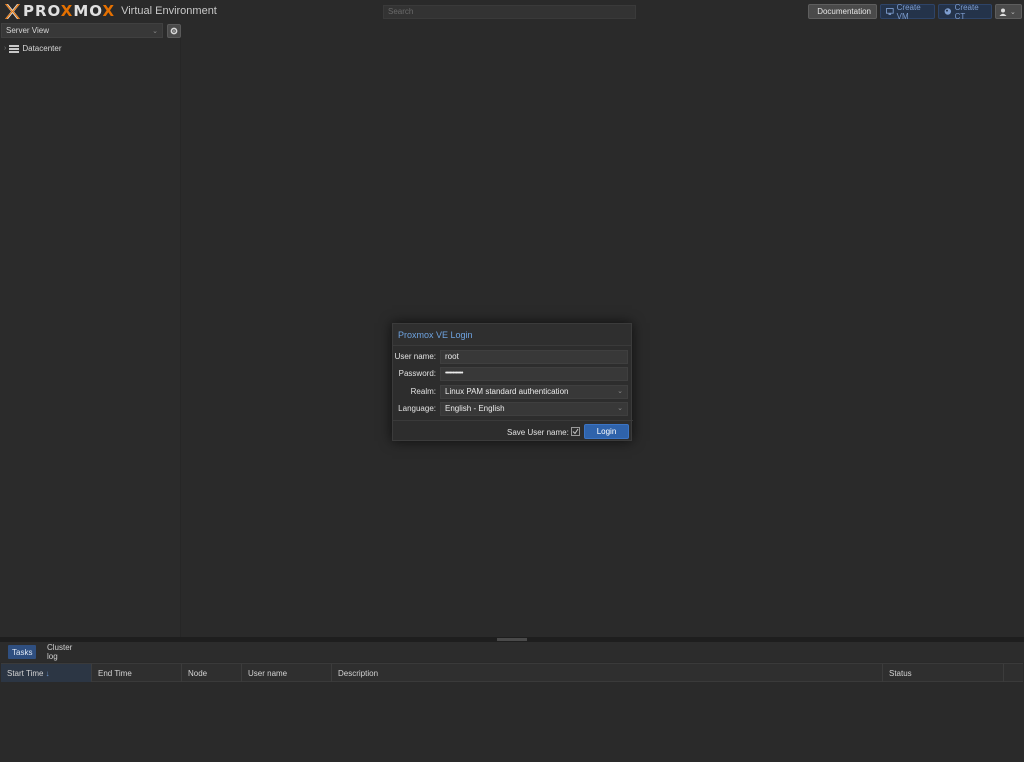 Image resolution: width=1024 pixels, height=762 pixels. Describe the element at coordinates (423, 391) in the screenshot. I see `realm-label: Realm:` at that location.